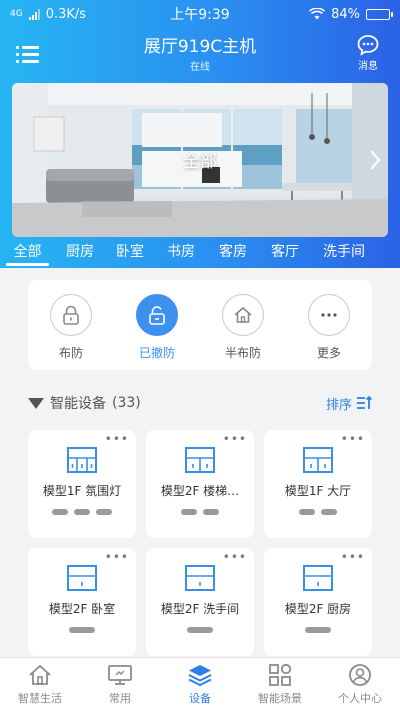  I want to click on online-status: 在线, so click(200, 67).